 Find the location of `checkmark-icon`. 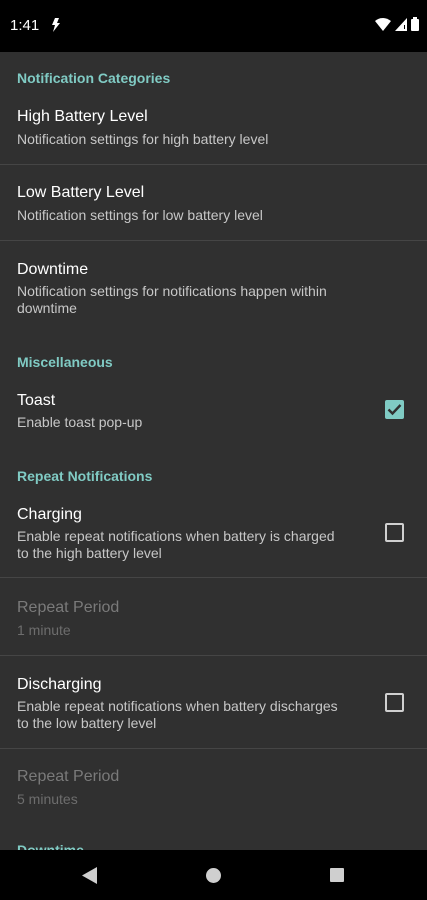

checkmark-icon is located at coordinates (394, 410).